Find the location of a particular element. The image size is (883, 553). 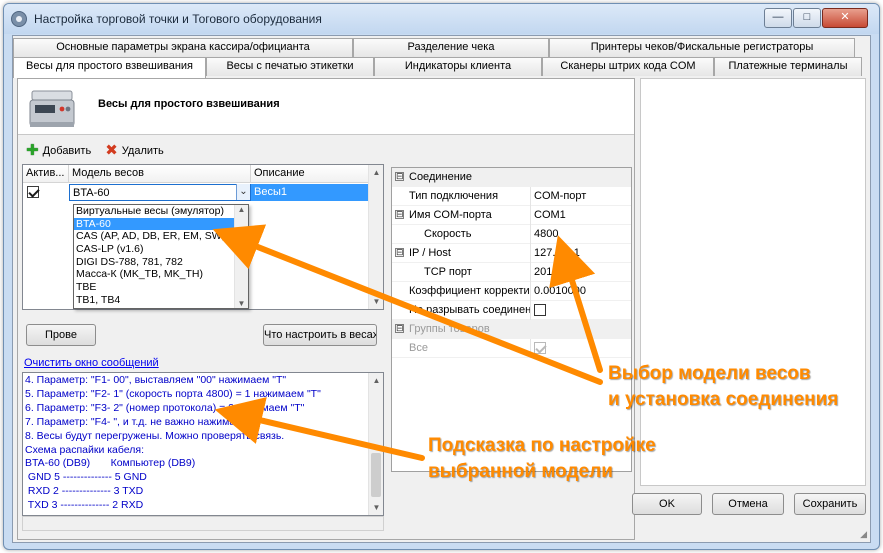

model-cell: BTA-60 is located at coordinates (160, 192).